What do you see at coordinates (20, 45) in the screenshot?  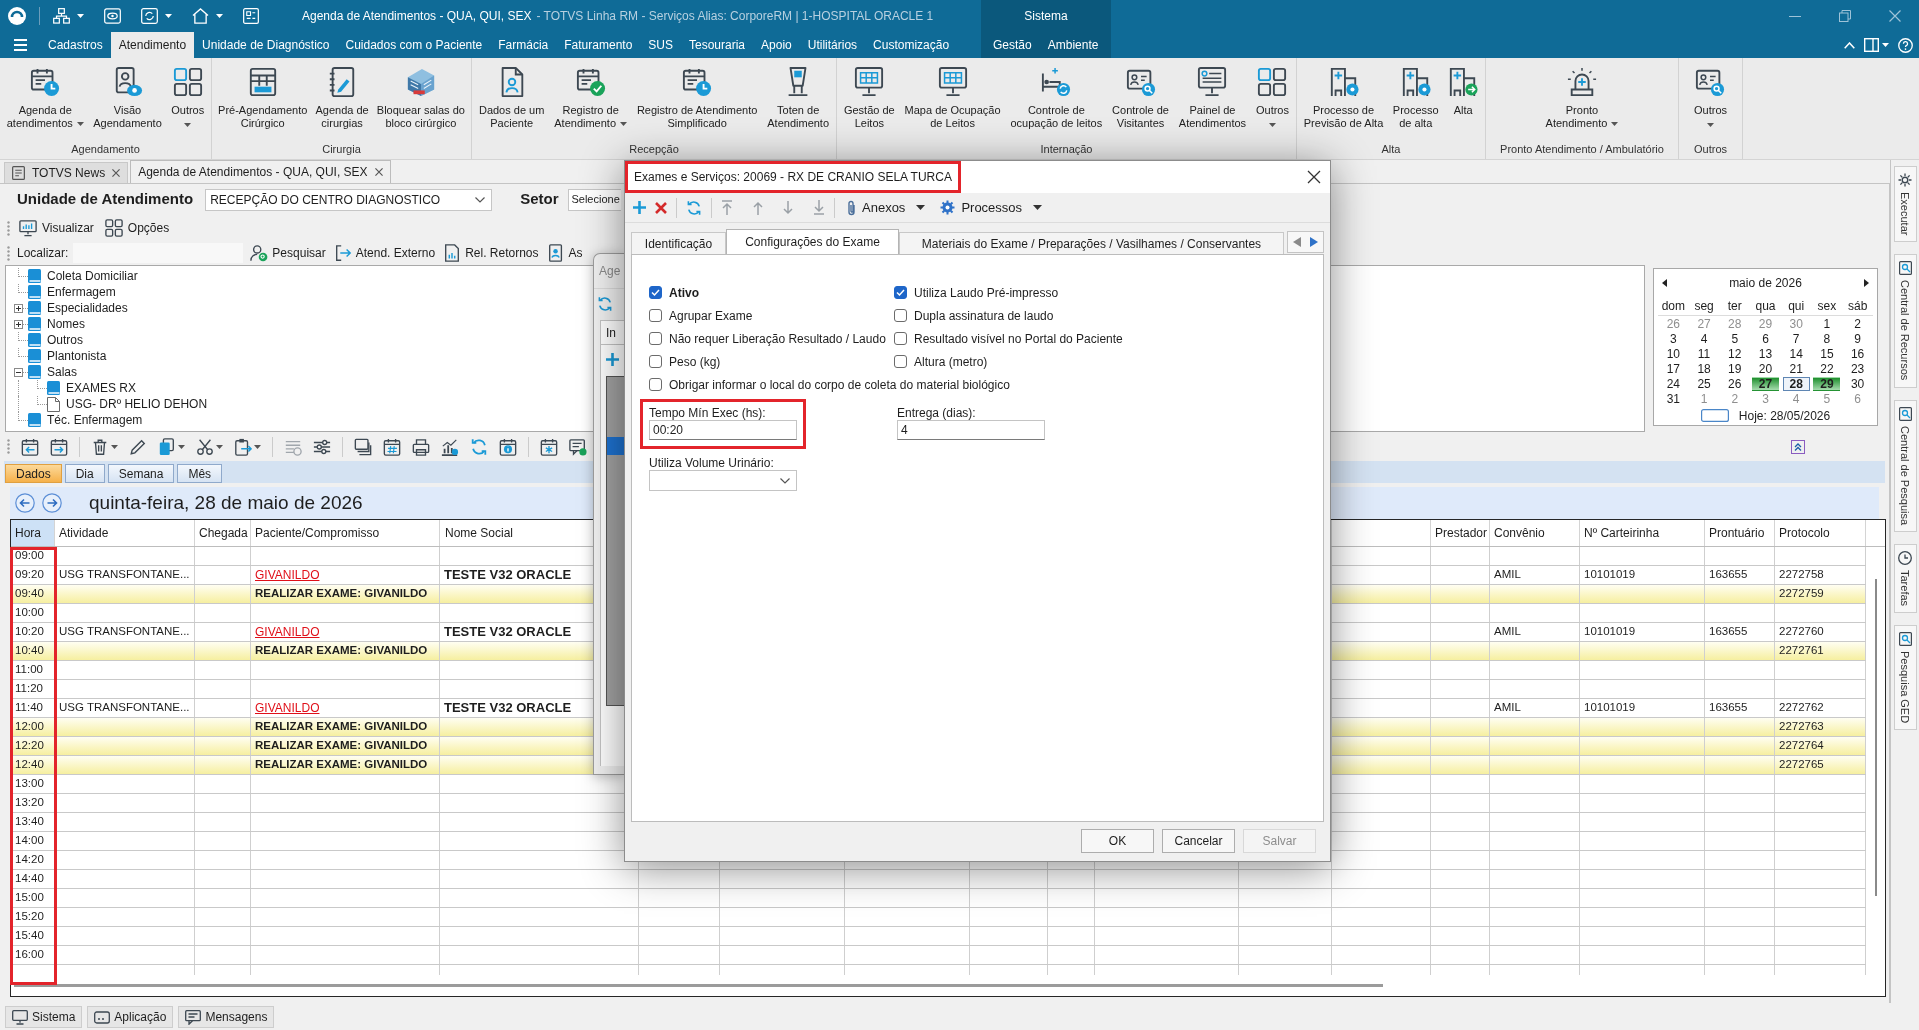 I see `menu-icon` at bounding box center [20, 45].